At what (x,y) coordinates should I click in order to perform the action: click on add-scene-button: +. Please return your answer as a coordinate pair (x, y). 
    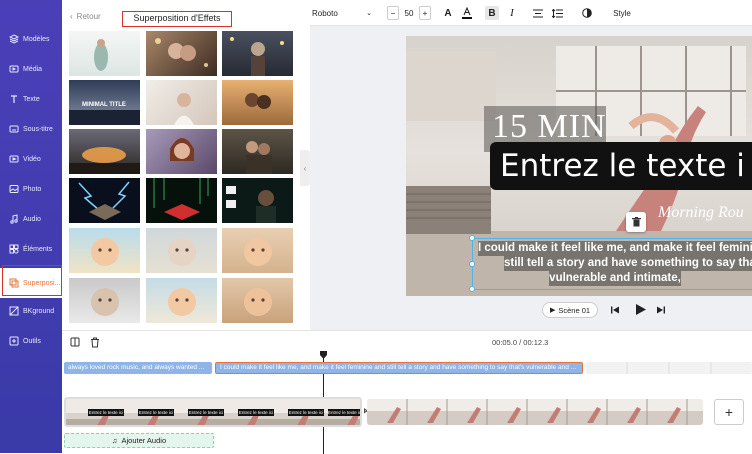
    Looking at the image, I should click on (729, 412).